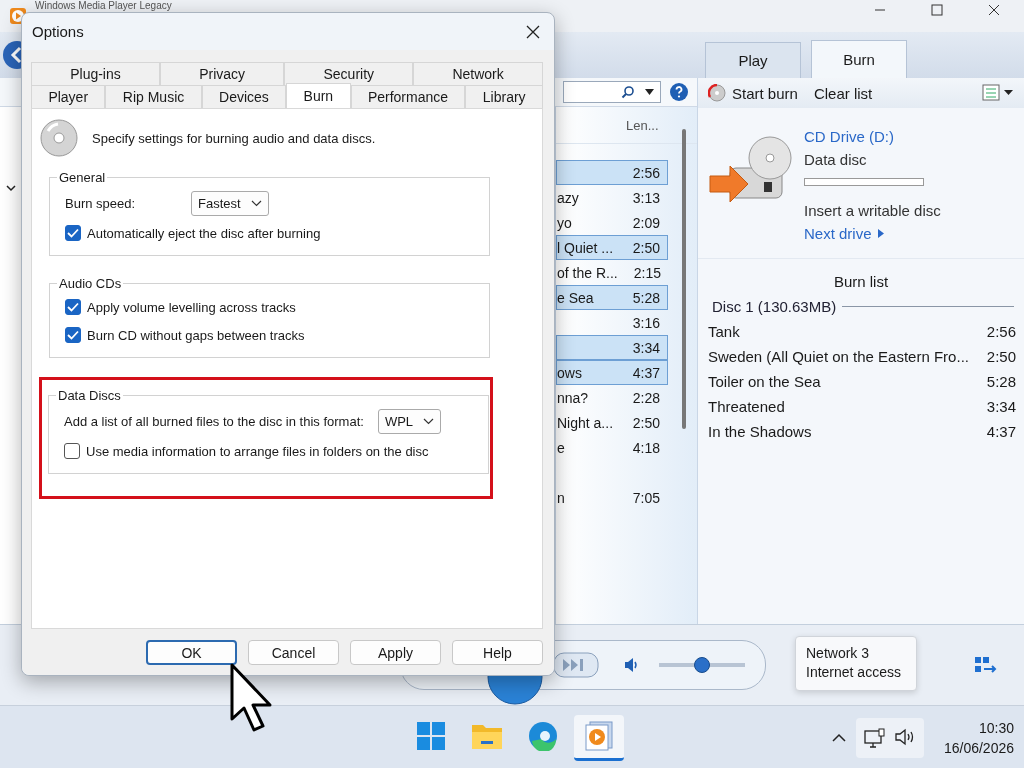 The height and width of the screenshot is (768, 1024). Describe the element at coordinates (612, 92) in the screenshot. I see `search-field` at that location.